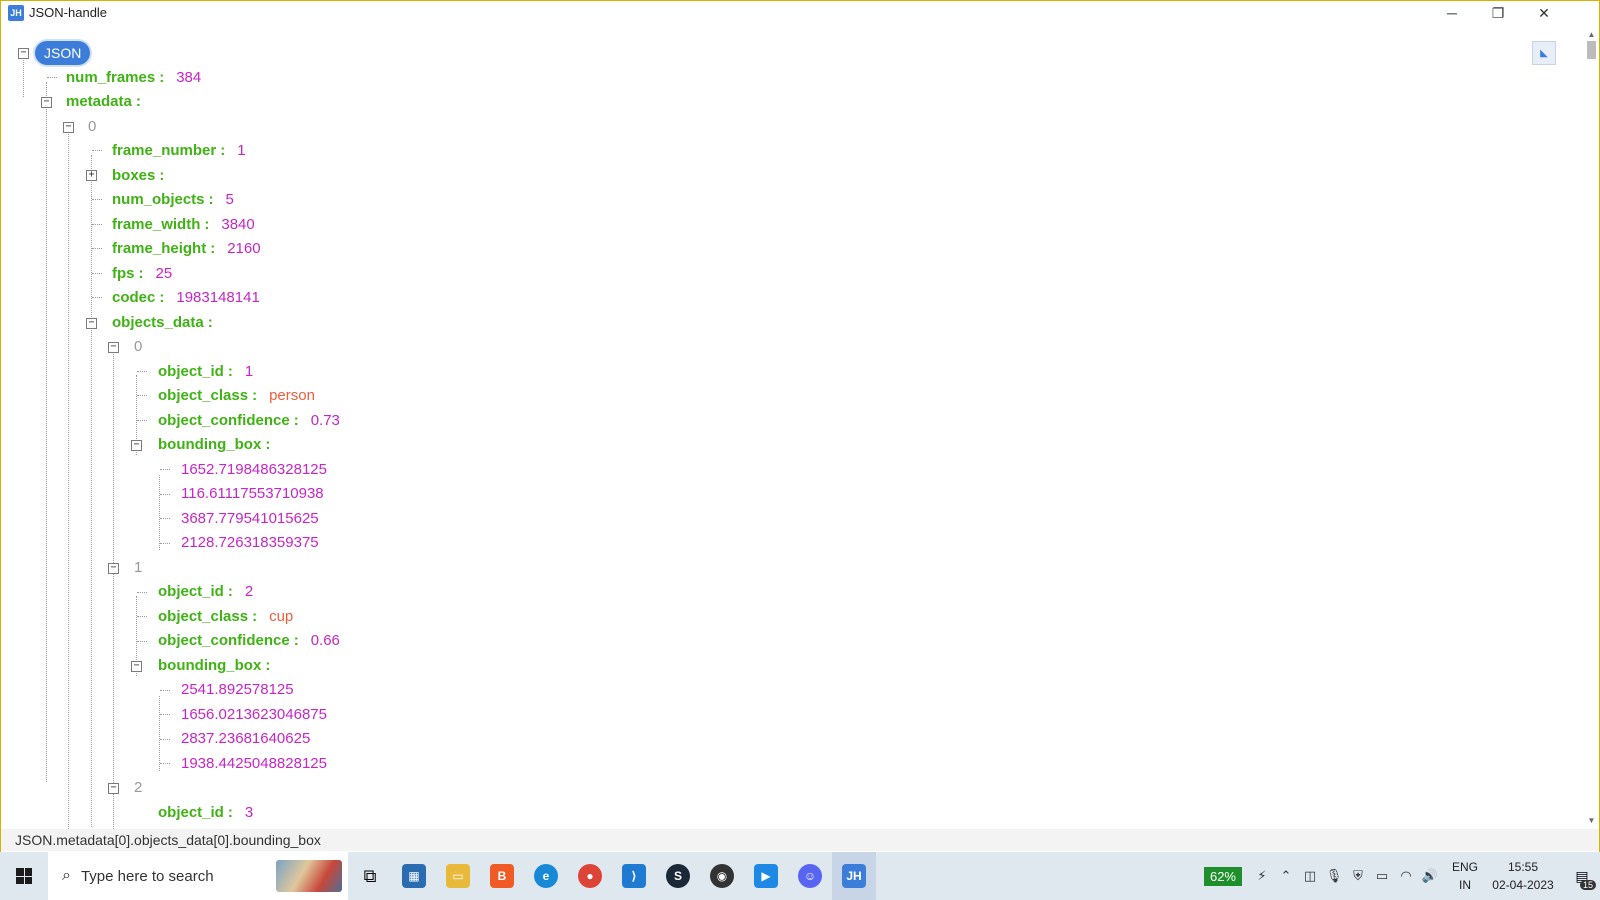 The width and height of the screenshot is (1600, 900). I want to click on collapse-toggle-object-0: −, so click(113, 347).